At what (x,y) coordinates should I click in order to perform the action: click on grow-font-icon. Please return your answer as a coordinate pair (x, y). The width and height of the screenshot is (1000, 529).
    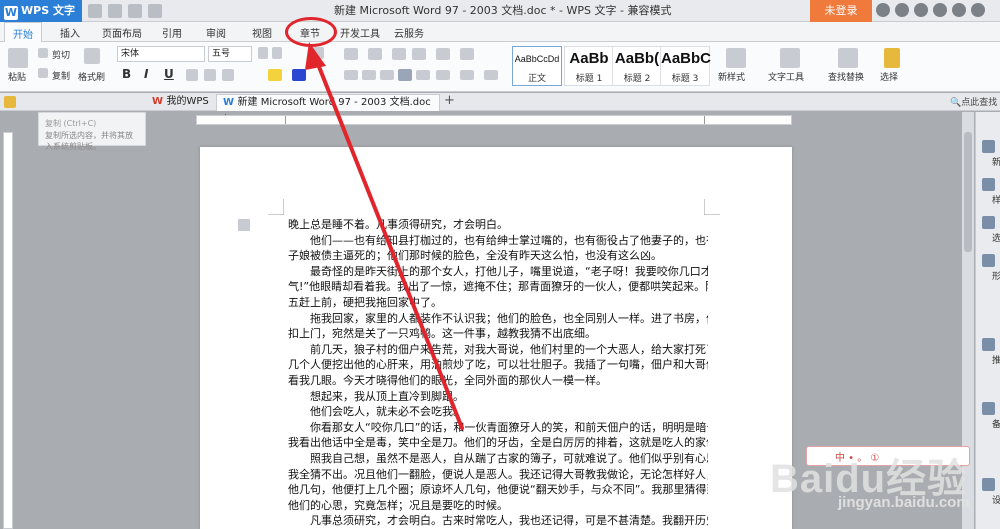
    Looking at the image, I should click on (263, 53).